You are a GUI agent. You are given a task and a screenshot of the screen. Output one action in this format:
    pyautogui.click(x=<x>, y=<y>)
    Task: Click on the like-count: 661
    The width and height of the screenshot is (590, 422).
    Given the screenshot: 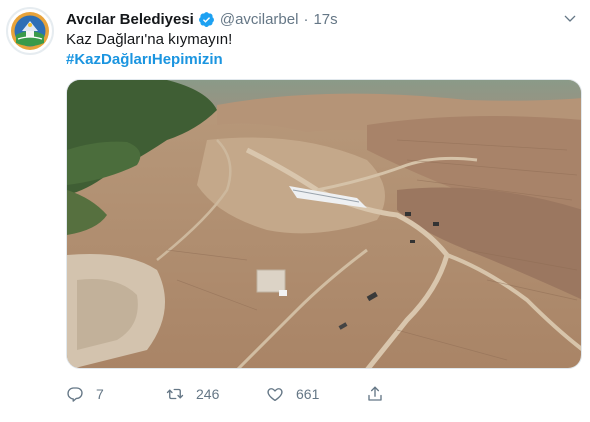 What is the action you would take?
    pyautogui.click(x=308, y=394)
    